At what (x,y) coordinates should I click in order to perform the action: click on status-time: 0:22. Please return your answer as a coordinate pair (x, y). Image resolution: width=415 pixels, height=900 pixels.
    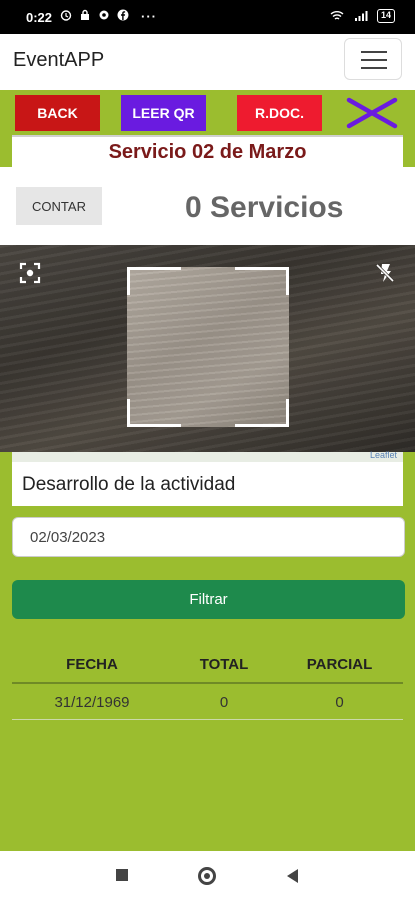
    Looking at the image, I should click on (39, 17).